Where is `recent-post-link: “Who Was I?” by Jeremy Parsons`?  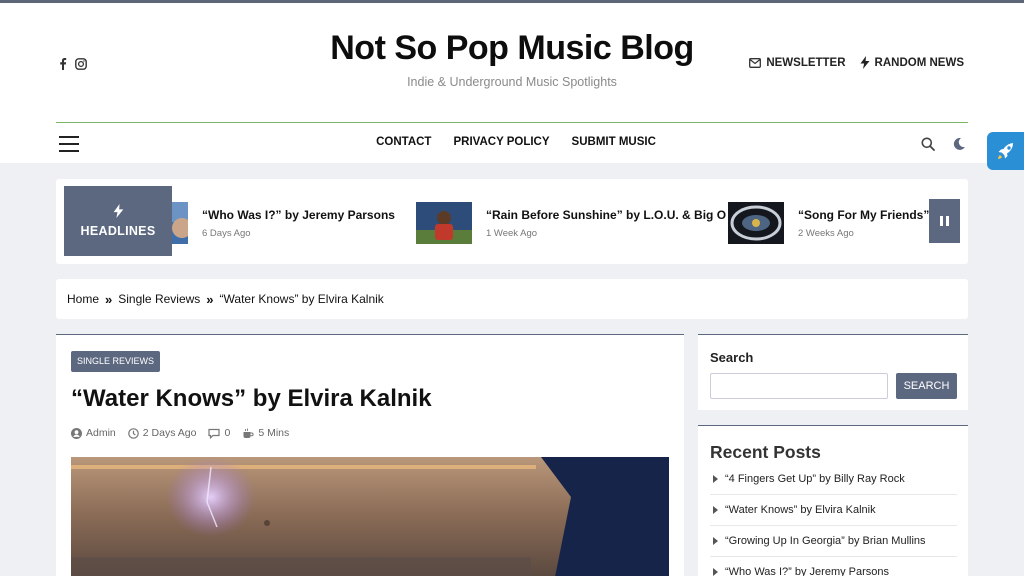
recent-post-link: “Who Was I?” by Jeremy Parsons is located at coordinates (807, 571).